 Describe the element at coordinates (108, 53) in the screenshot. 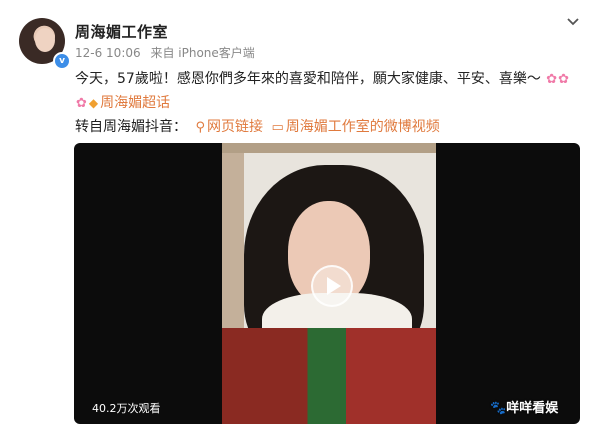

I see `post-date: 12-6 10:06` at that location.